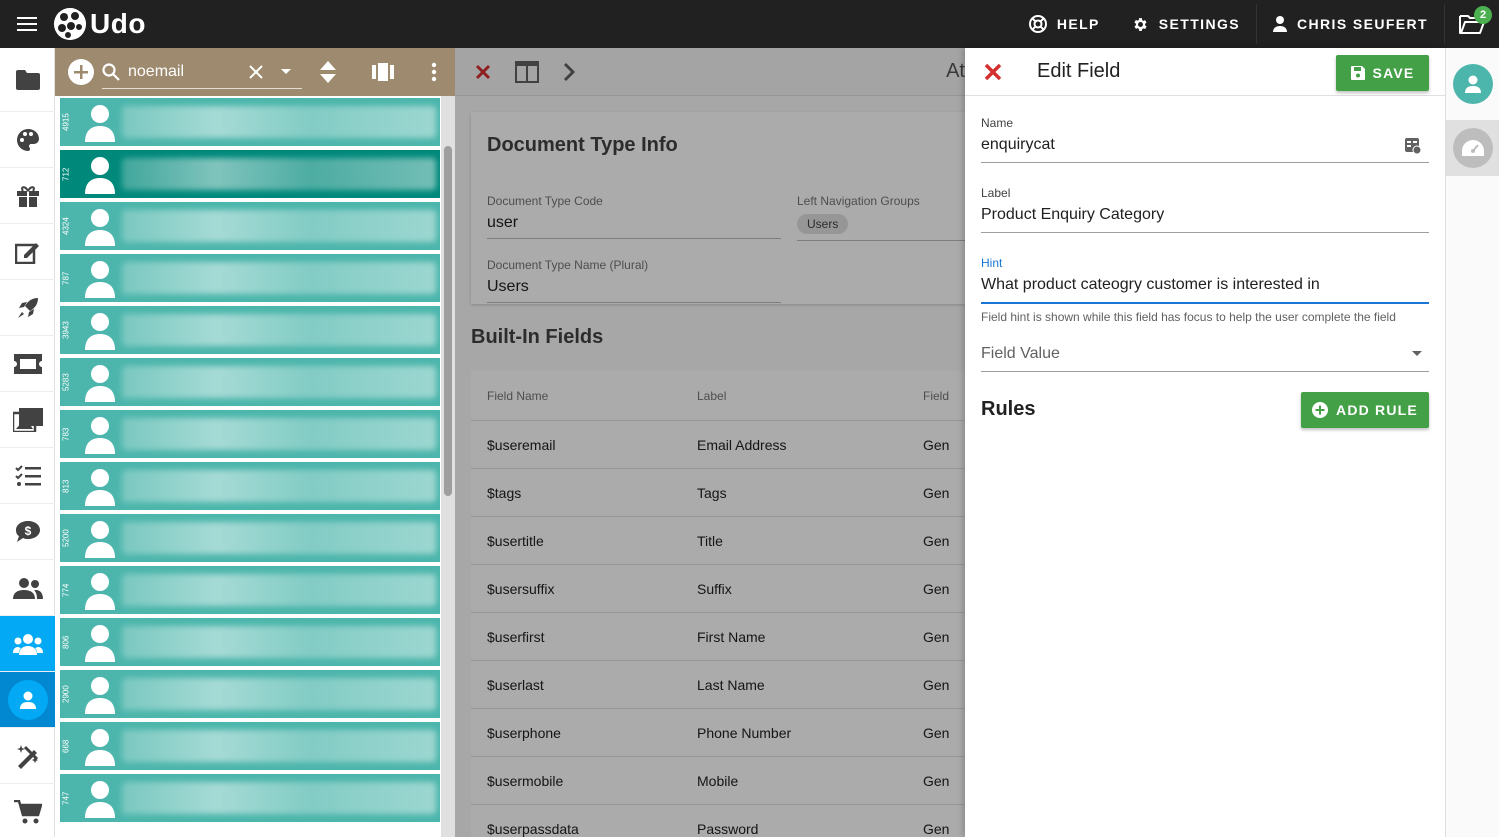  I want to click on app-name: Udo, so click(118, 23).